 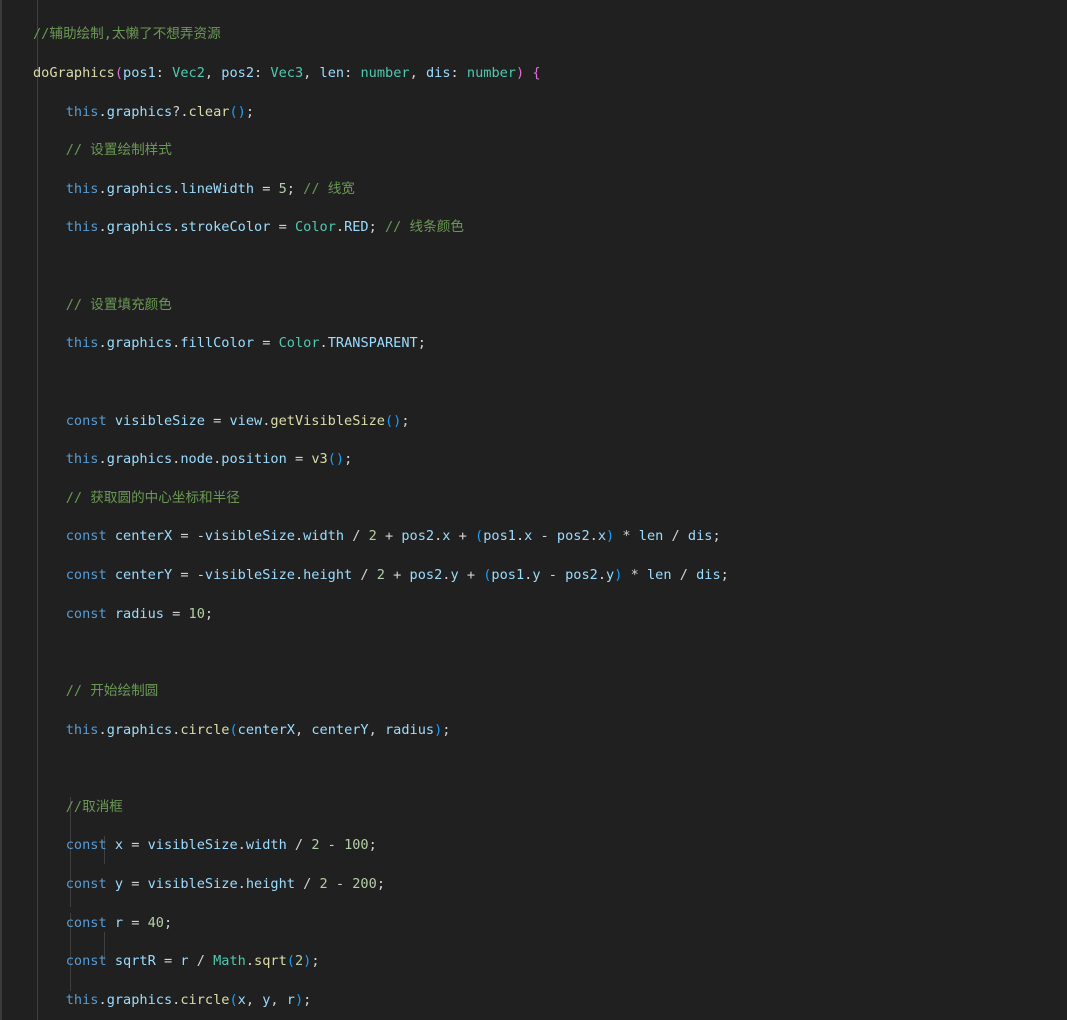 I want to click on number-token: 5, so click(x=282, y=188).